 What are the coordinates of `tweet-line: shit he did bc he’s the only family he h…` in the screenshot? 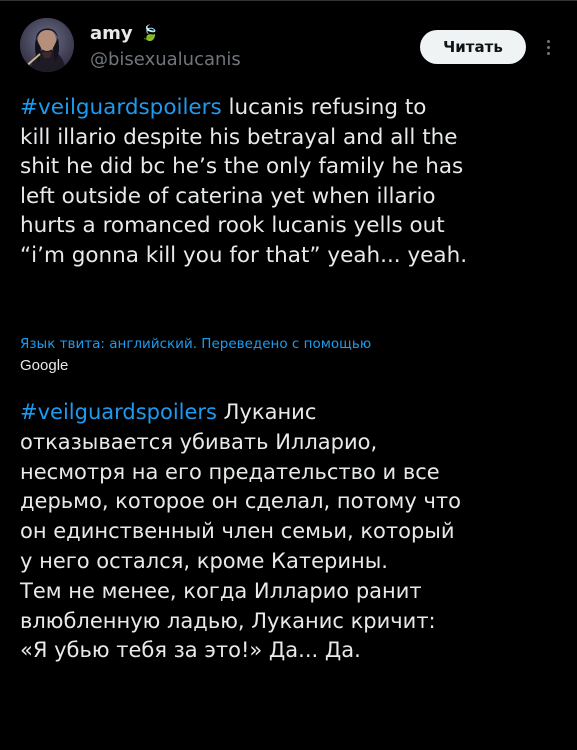 It's located at (290, 167).